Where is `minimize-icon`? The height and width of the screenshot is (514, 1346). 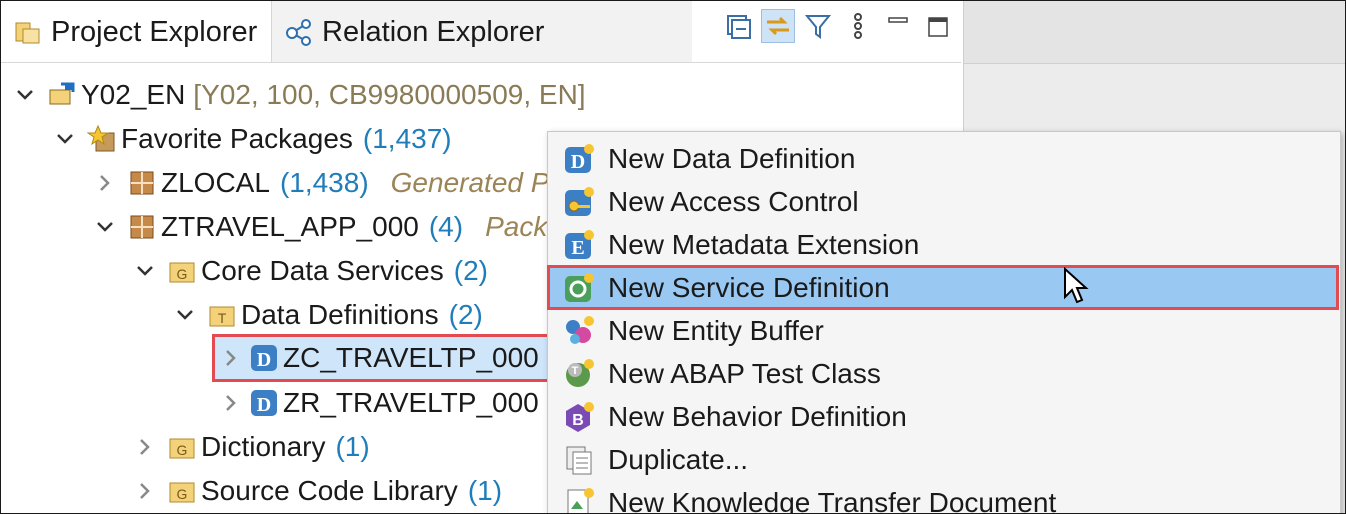
minimize-icon is located at coordinates (898, 26).